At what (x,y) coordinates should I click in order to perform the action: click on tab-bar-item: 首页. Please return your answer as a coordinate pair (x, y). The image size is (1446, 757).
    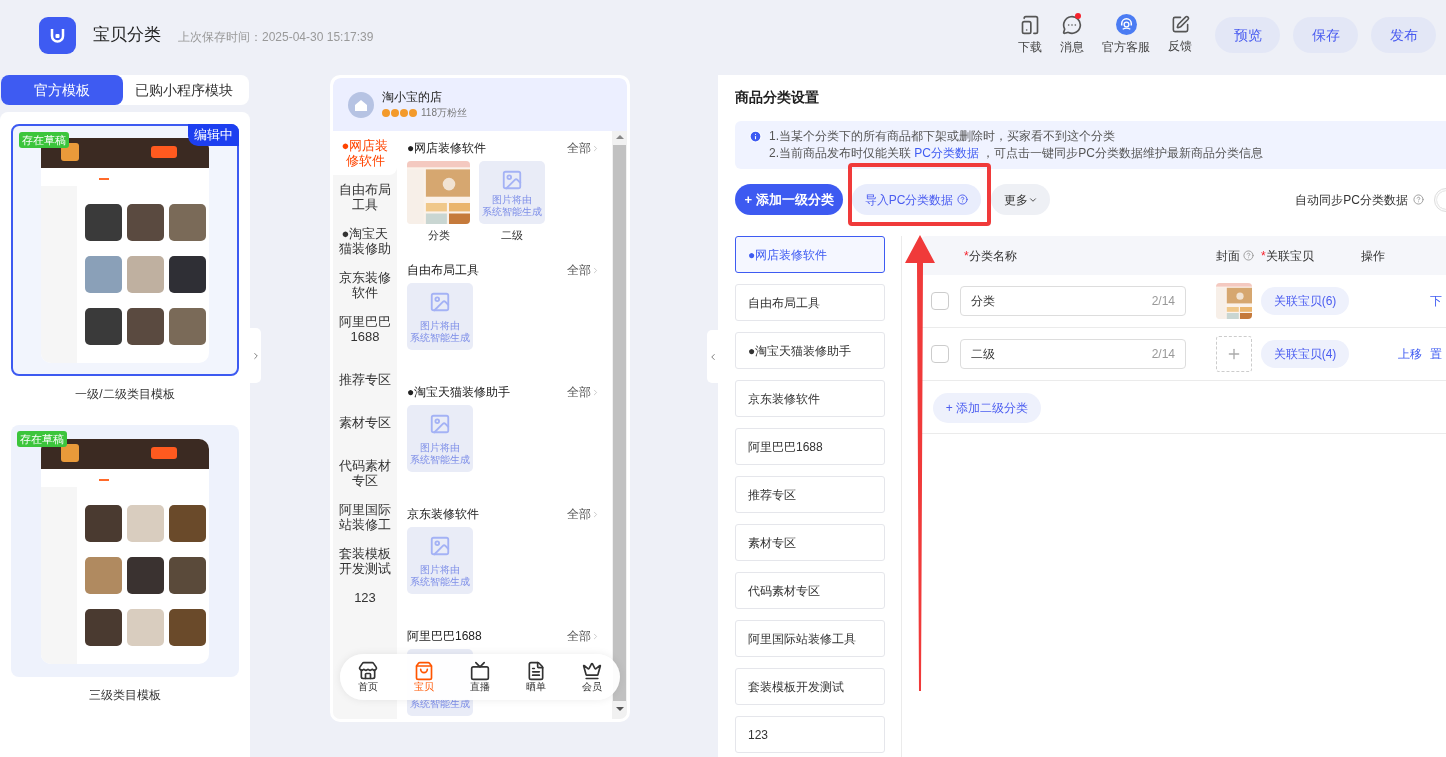
    Looking at the image, I should click on (368, 677).